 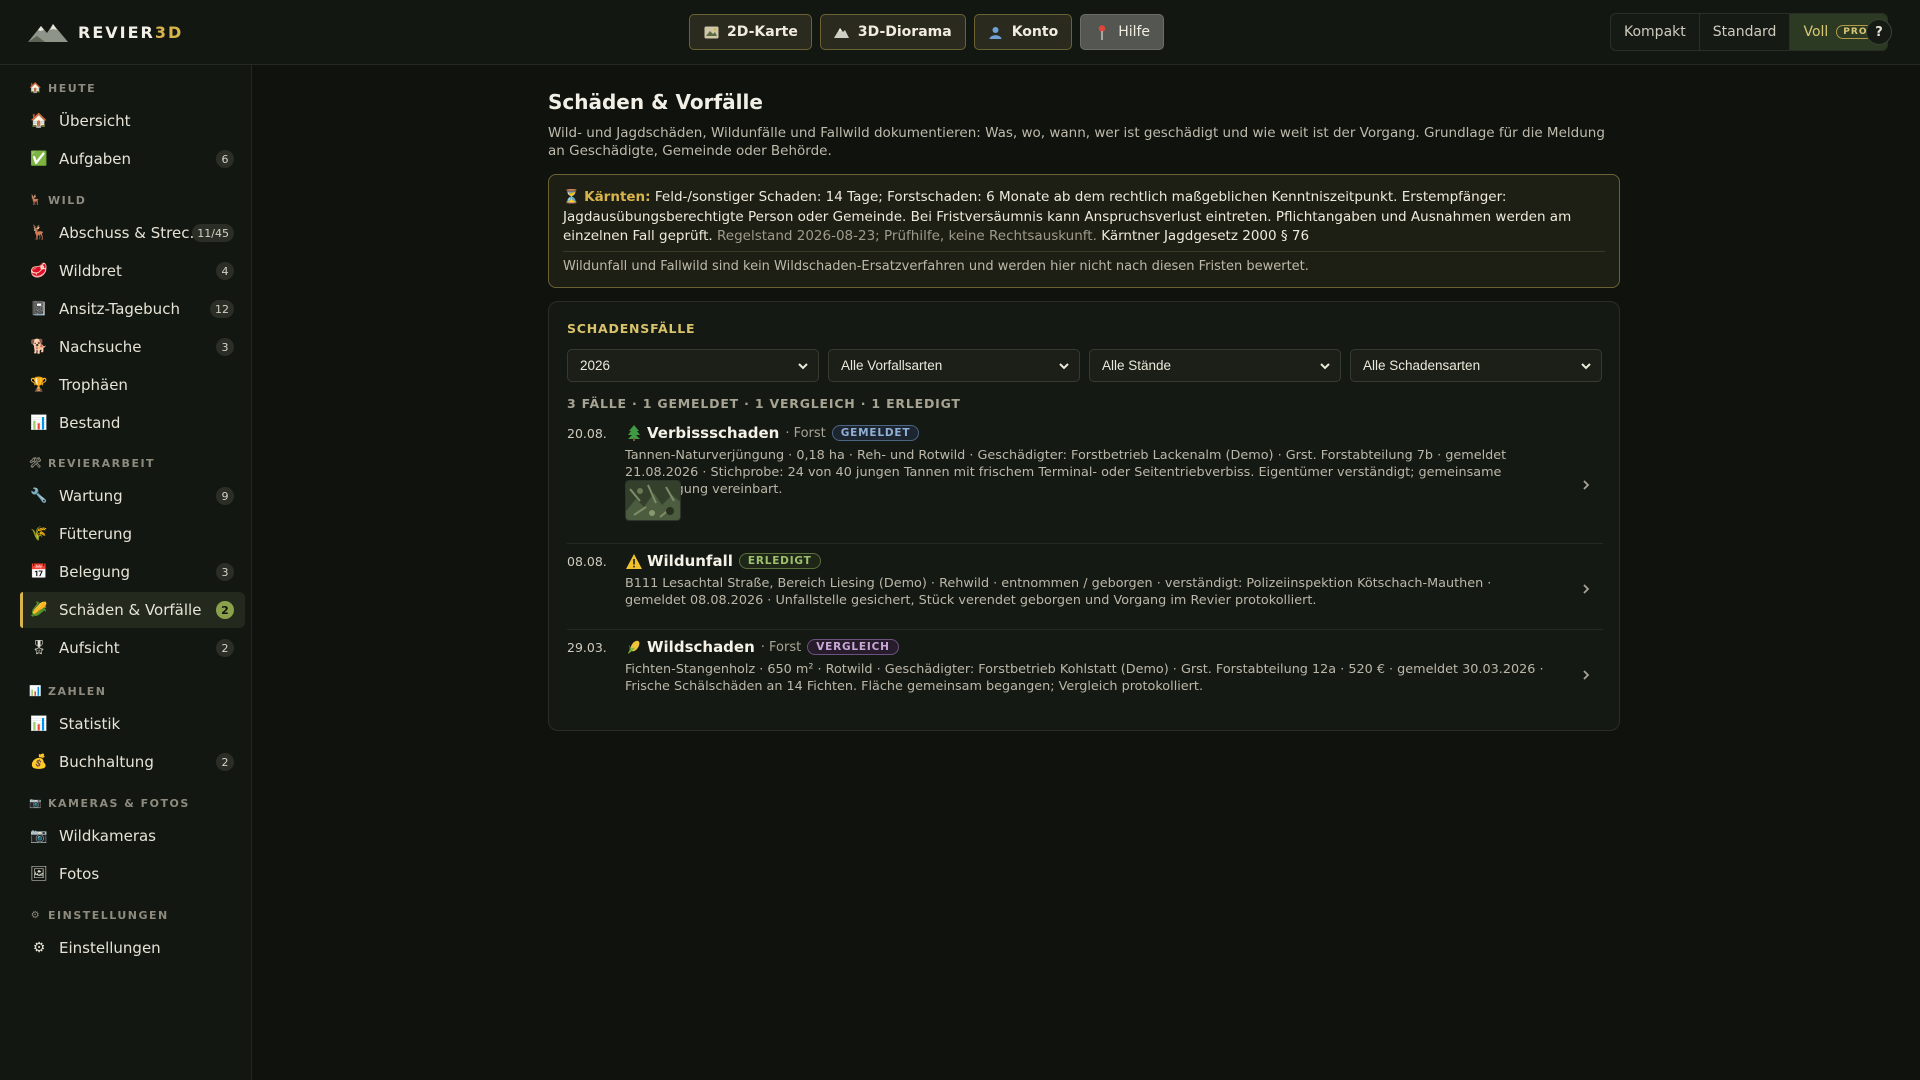 I want to click on count-badge: 9, so click(x=225, y=496).